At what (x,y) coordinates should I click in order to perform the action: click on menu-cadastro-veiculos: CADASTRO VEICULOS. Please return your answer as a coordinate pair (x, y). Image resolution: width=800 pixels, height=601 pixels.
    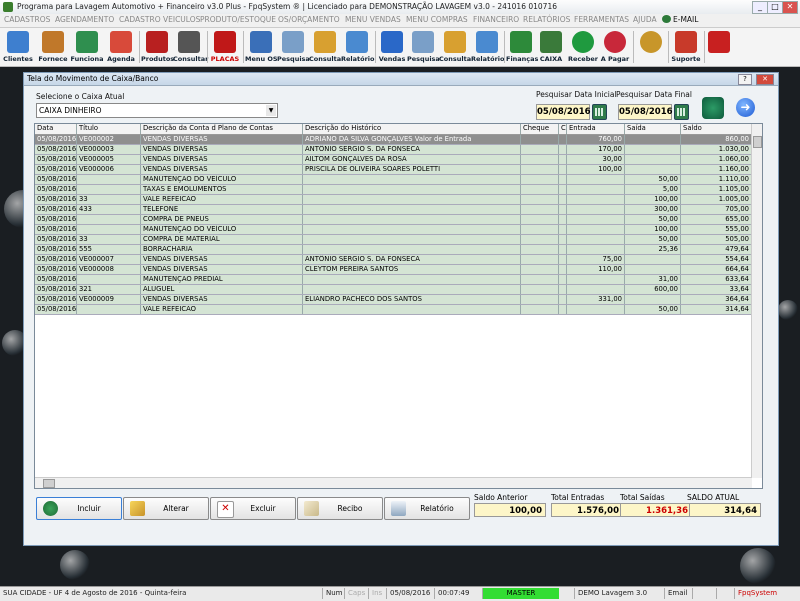
    Looking at the image, I should click on (159, 19).